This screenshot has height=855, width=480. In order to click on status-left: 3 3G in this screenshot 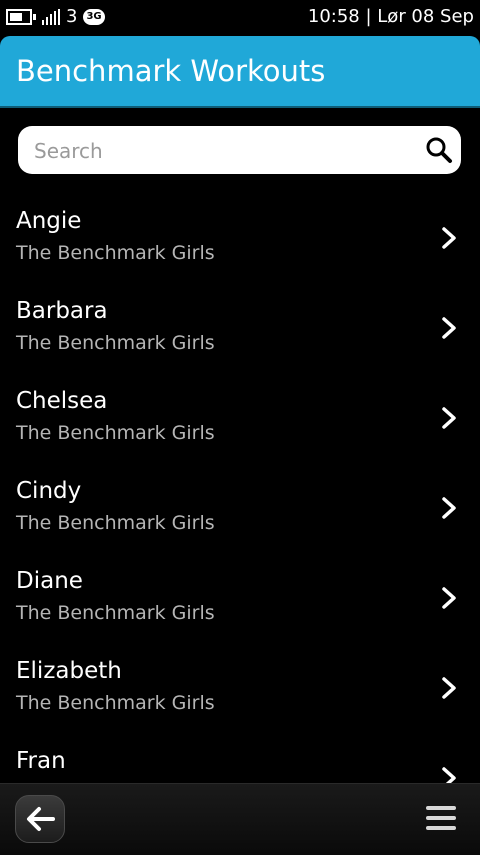, I will do `click(55, 16)`.